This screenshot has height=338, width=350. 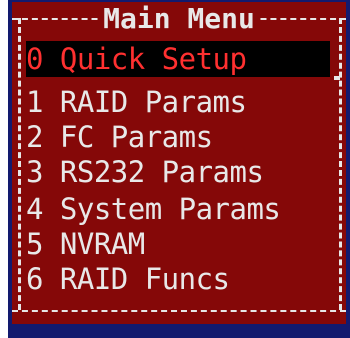 I want to click on menu-title-text: Main Menu, so click(x=179, y=18).